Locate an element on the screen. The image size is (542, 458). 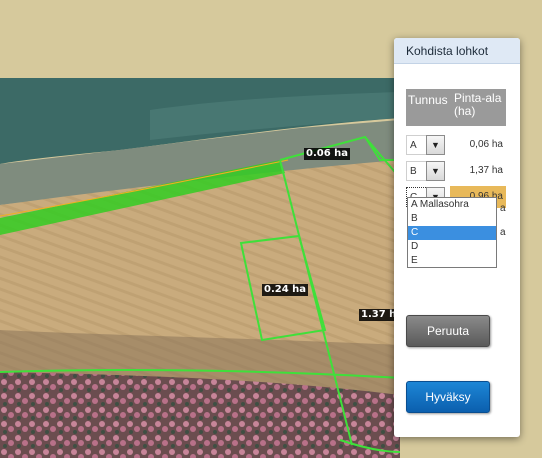
parcel-id-dropdown: A Mallasohra B C D E is located at coordinates (452, 232).